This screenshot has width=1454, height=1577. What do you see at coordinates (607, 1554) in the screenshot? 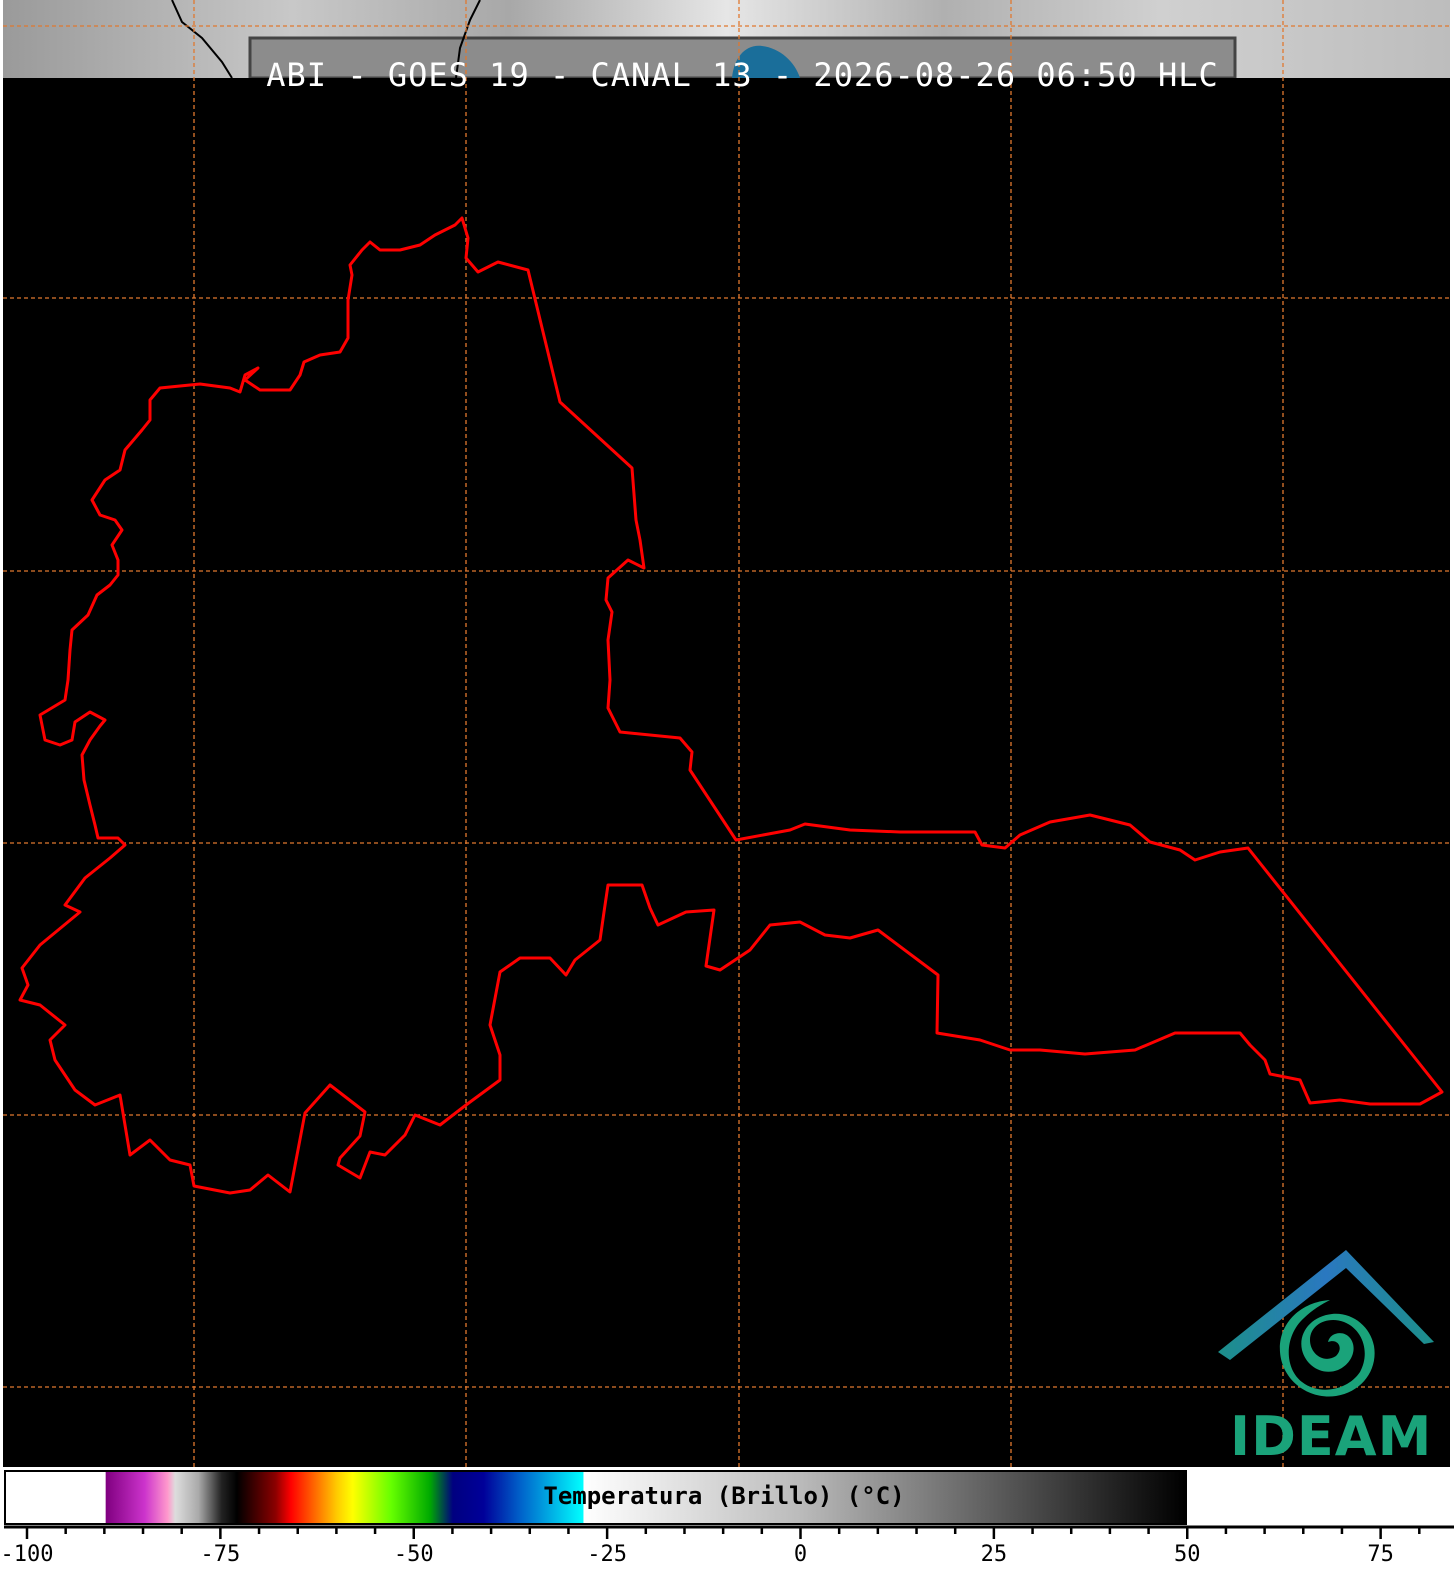
I see `colorbar-tick-label: -25` at bounding box center [607, 1554].